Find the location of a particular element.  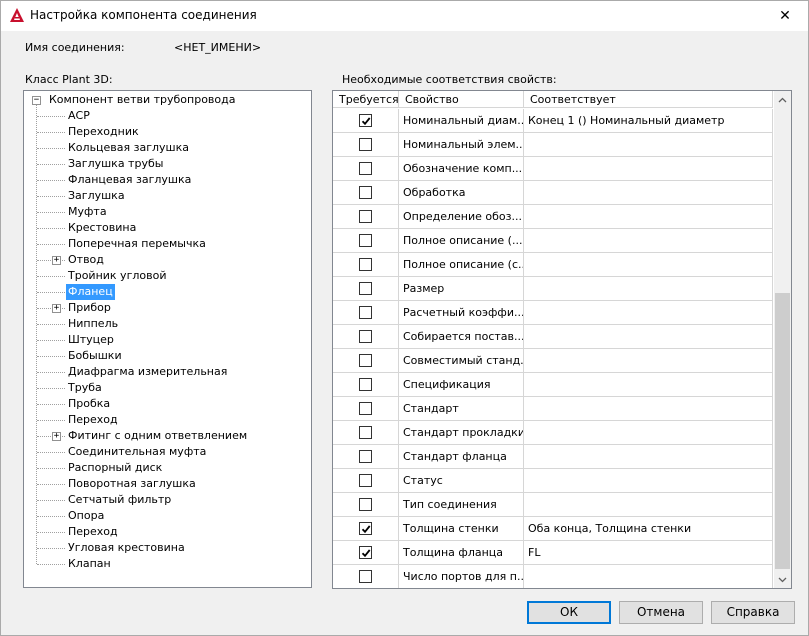

tree-item: Соединительная муфта is located at coordinates (137, 452).